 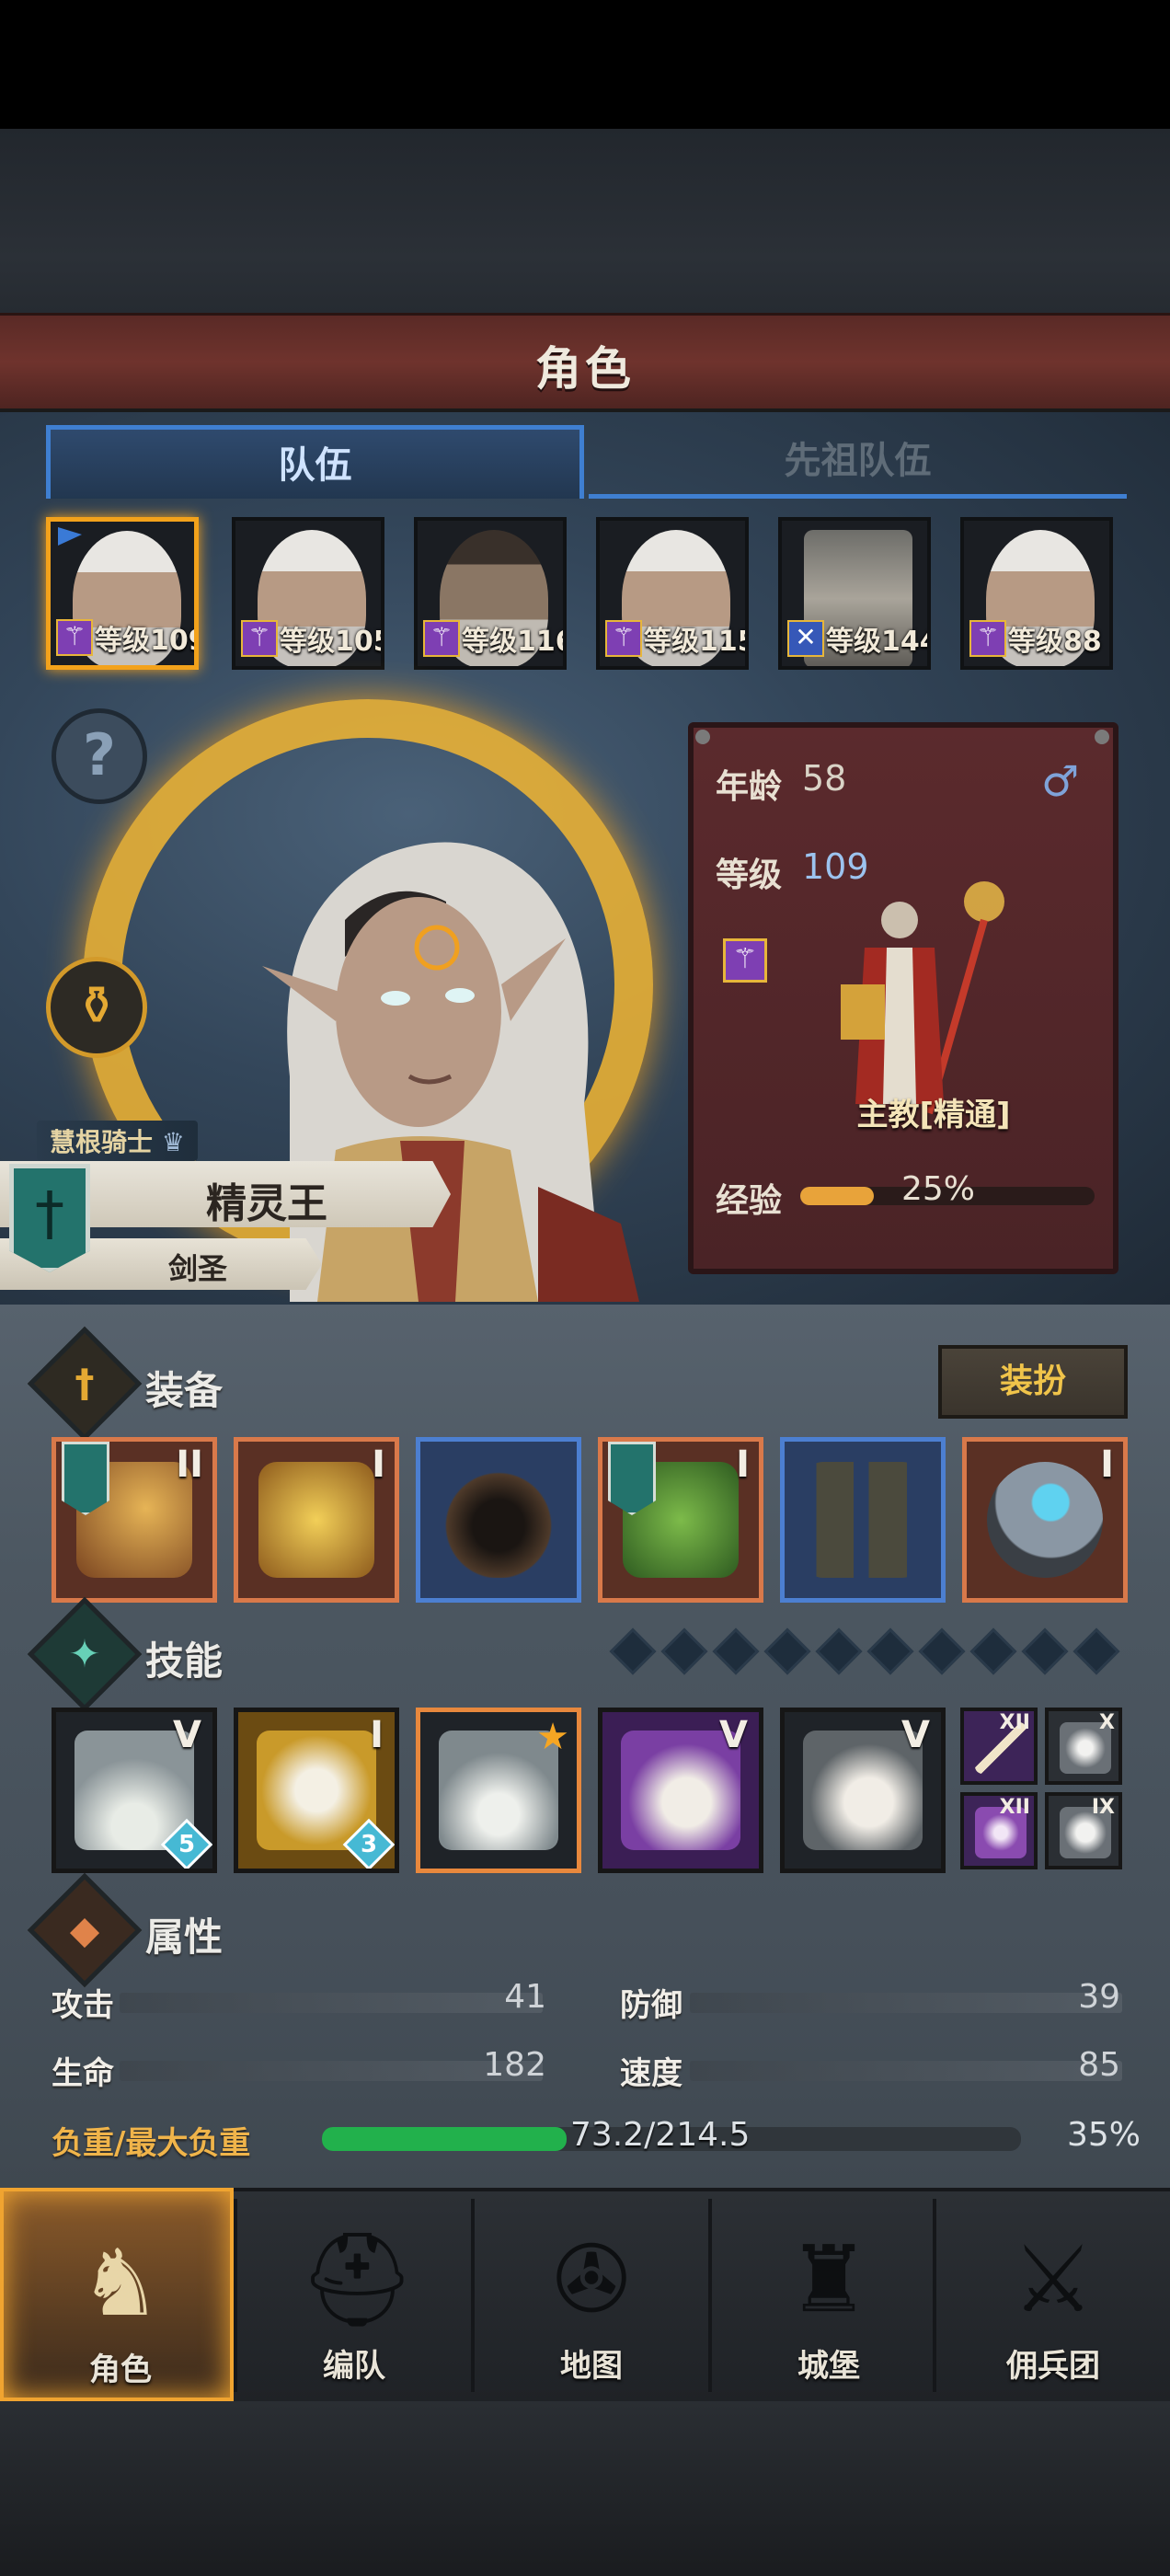 I want to click on boots-icon, so click(x=863, y=1520).